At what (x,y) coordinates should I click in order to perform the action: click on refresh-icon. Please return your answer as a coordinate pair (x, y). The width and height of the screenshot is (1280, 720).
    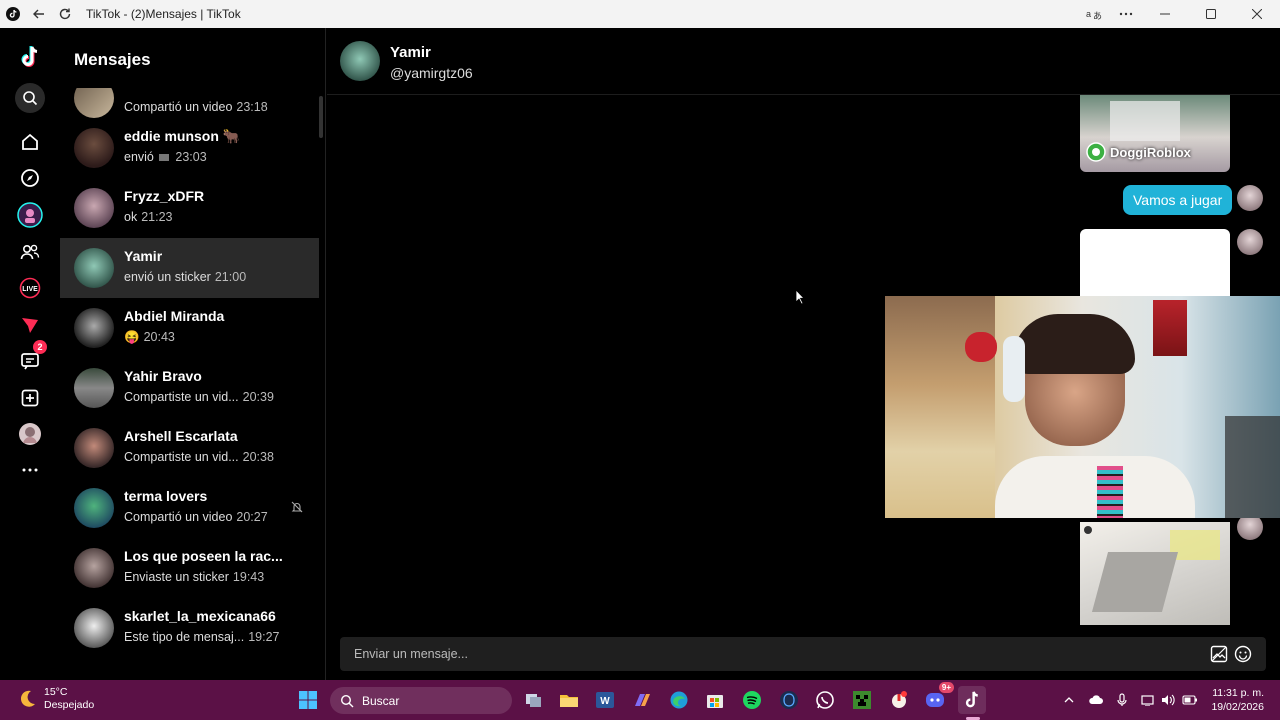
    Looking at the image, I should click on (65, 14).